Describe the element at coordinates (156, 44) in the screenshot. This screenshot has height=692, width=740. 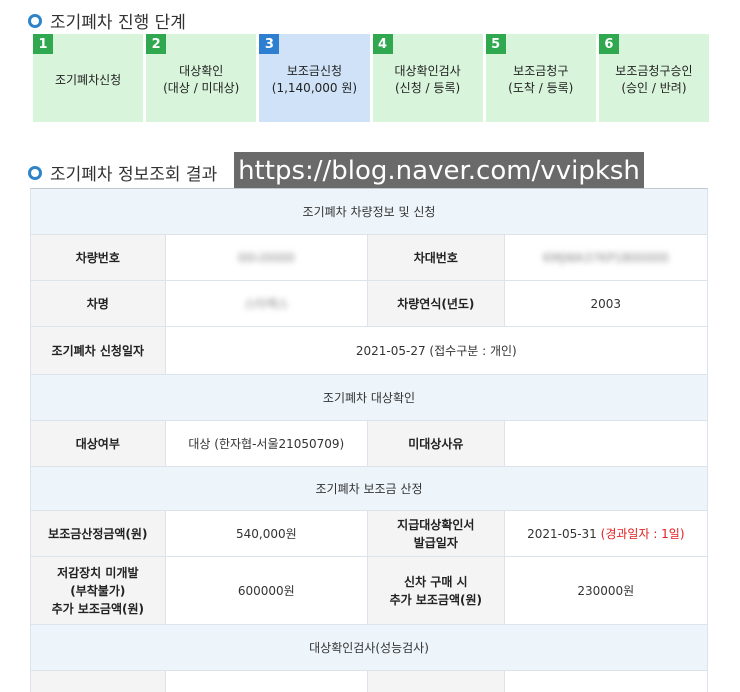
I see `step-number: 2` at that location.